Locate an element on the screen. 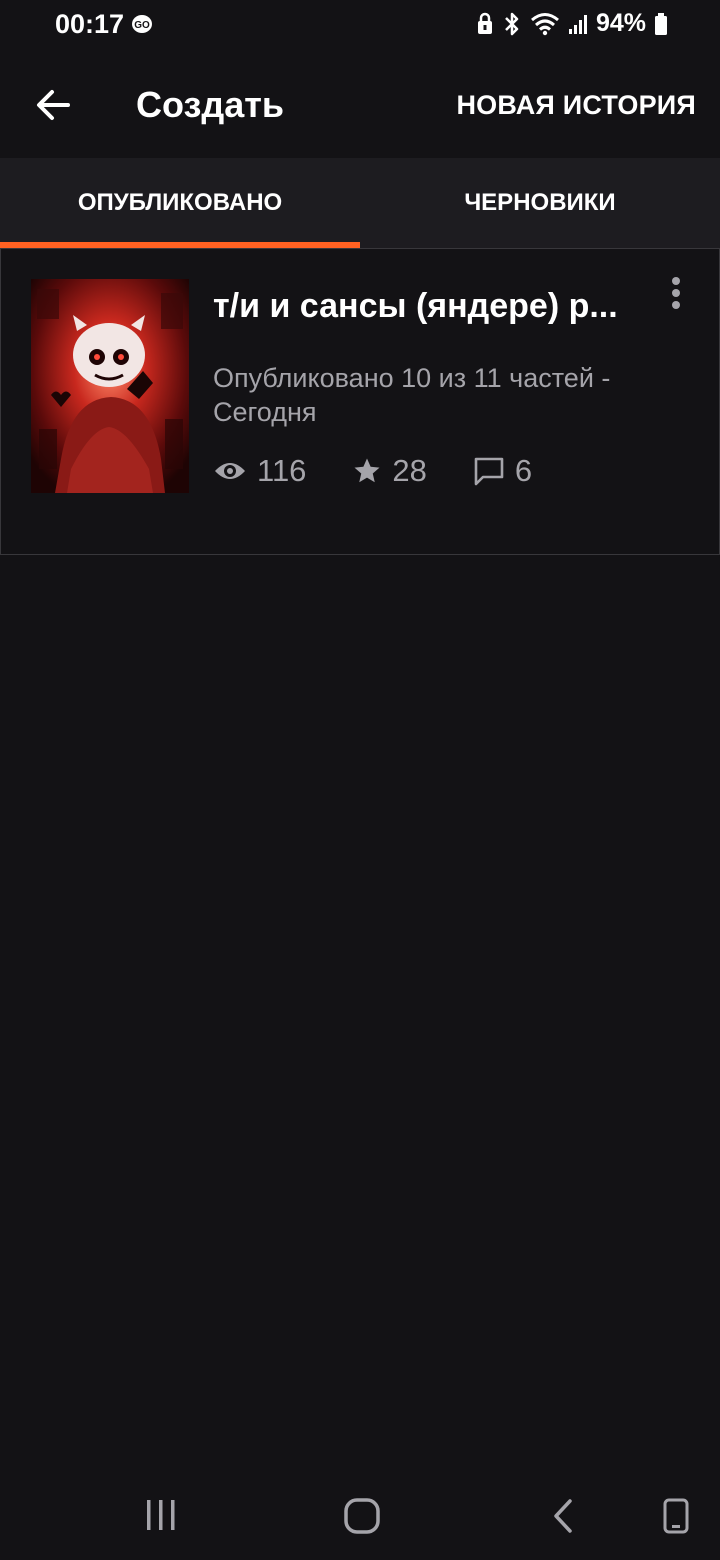  recent-apps-button is located at coordinates (161, 1517).